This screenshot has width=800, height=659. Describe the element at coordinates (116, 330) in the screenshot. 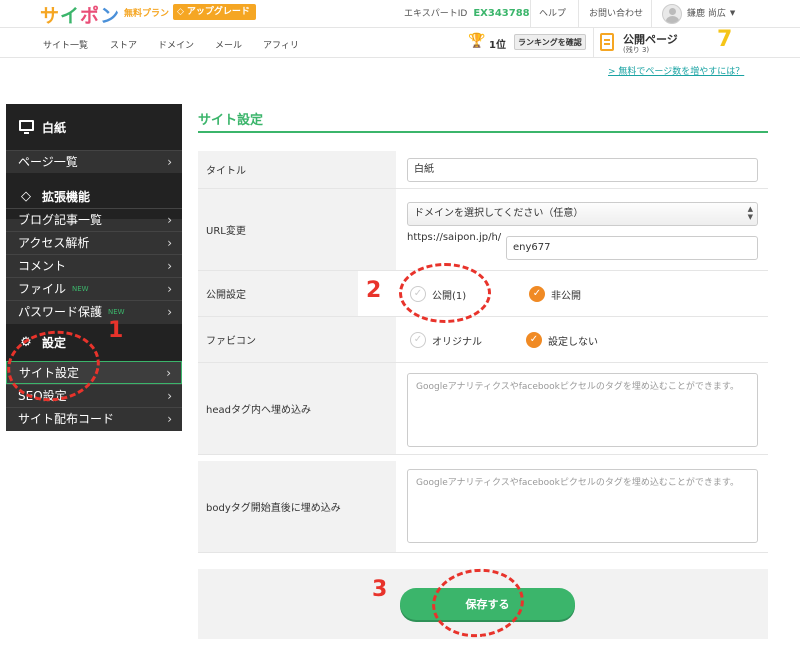

I see `annotation-number-1: 1` at that location.